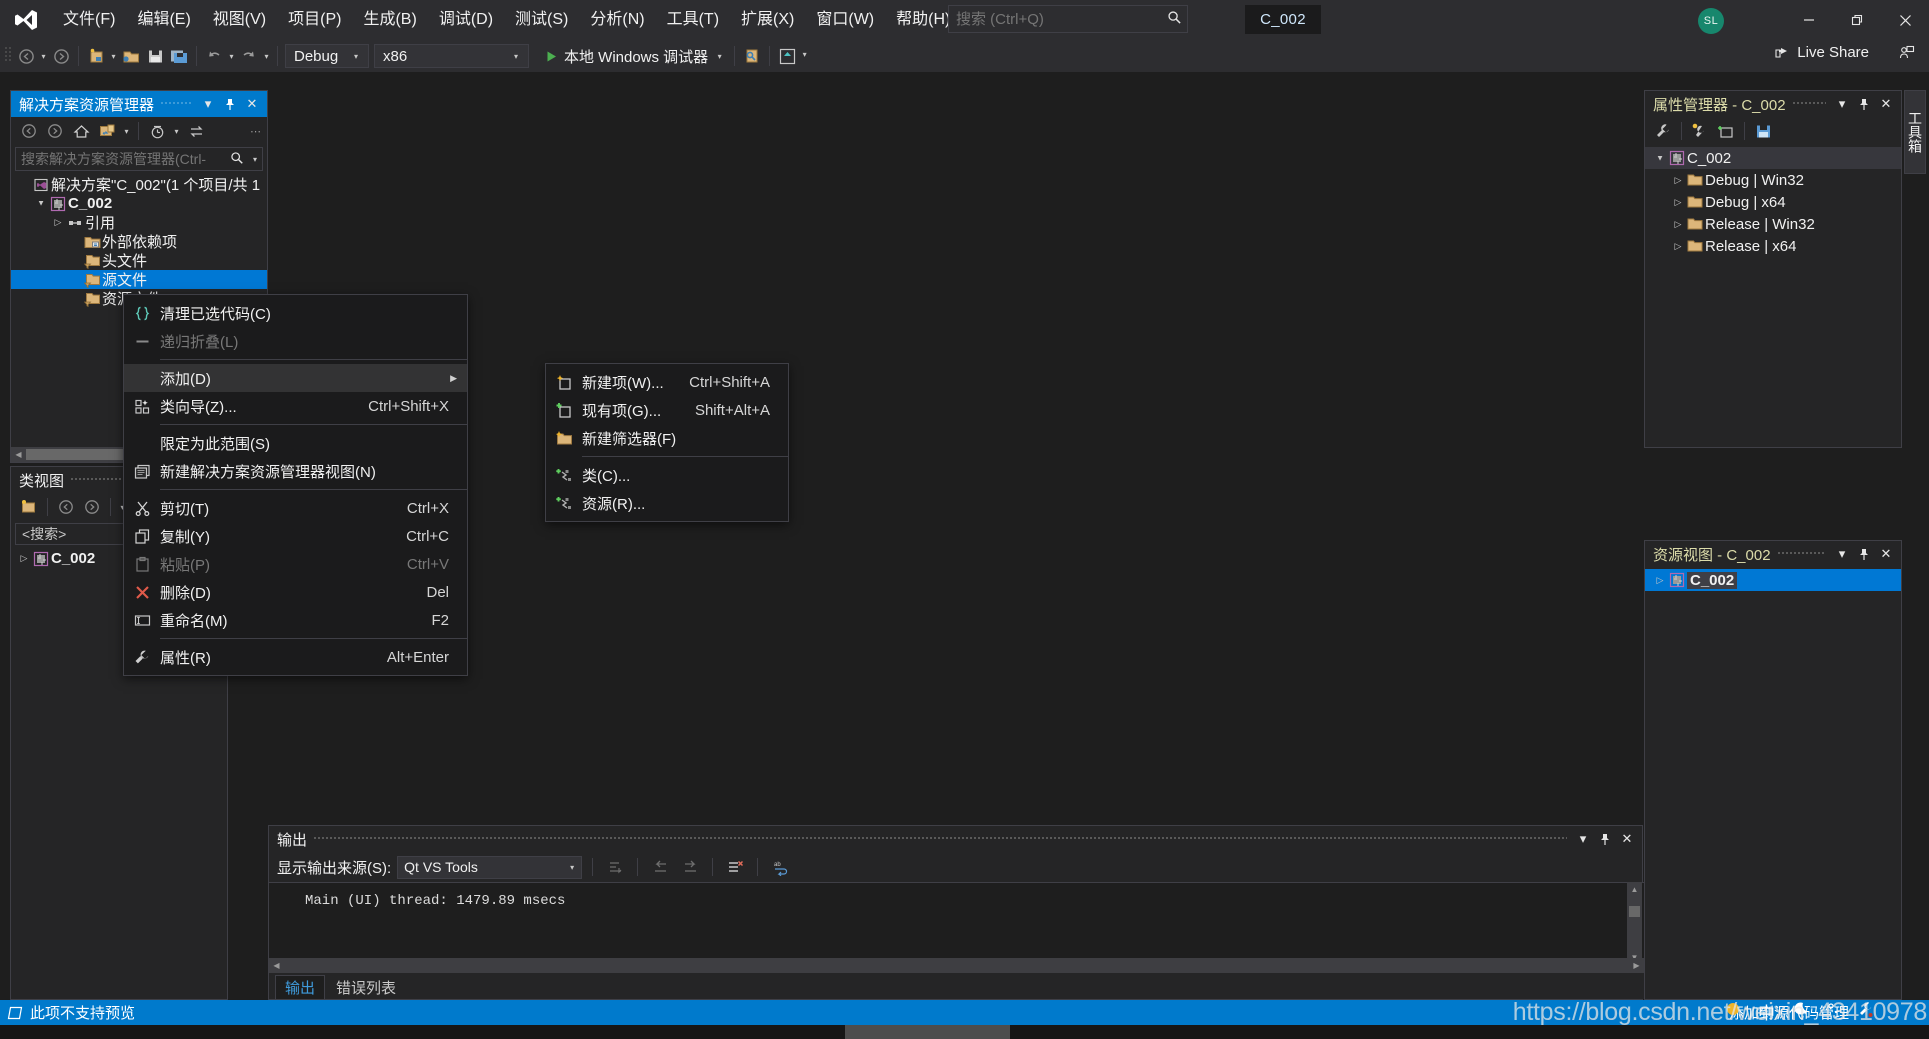  Describe the element at coordinates (266, 56) in the screenshot. I see `redo-dropdown-icon: ▾` at that location.